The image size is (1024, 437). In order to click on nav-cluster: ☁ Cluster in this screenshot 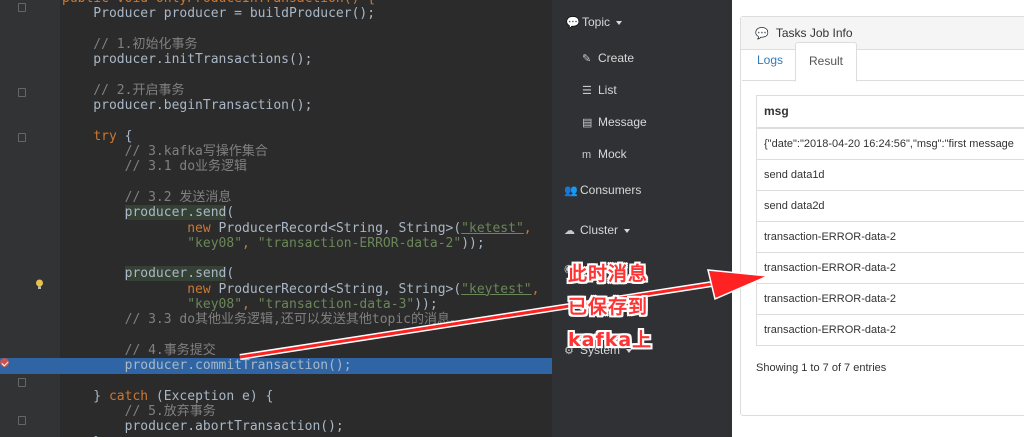, I will do `click(597, 230)`.